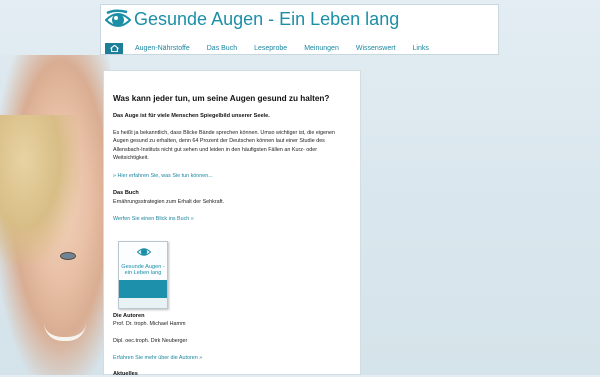 This screenshot has height=377, width=600. I want to click on nav-item-das-buch: Das Buch, so click(222, 48).